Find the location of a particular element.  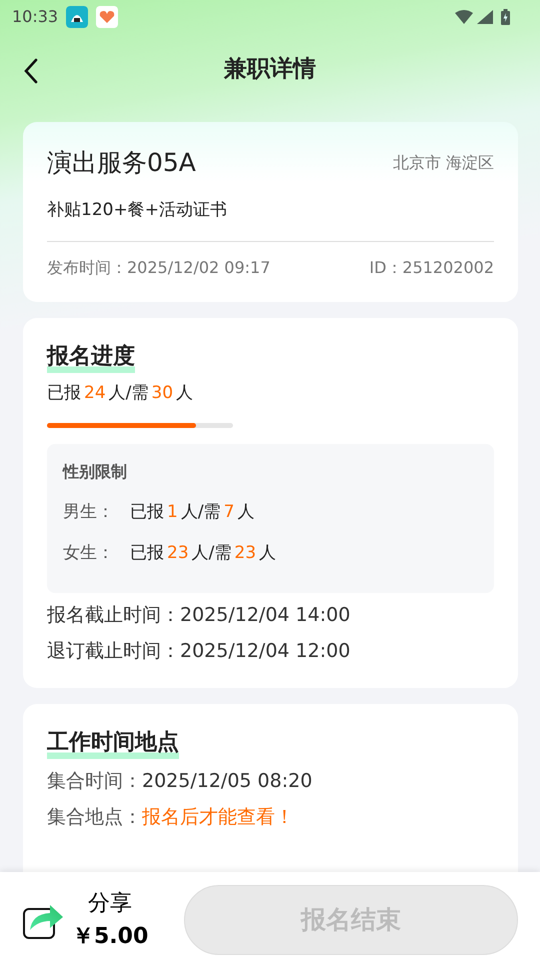

share-label: 分享 is located at coordinates (110, 904).